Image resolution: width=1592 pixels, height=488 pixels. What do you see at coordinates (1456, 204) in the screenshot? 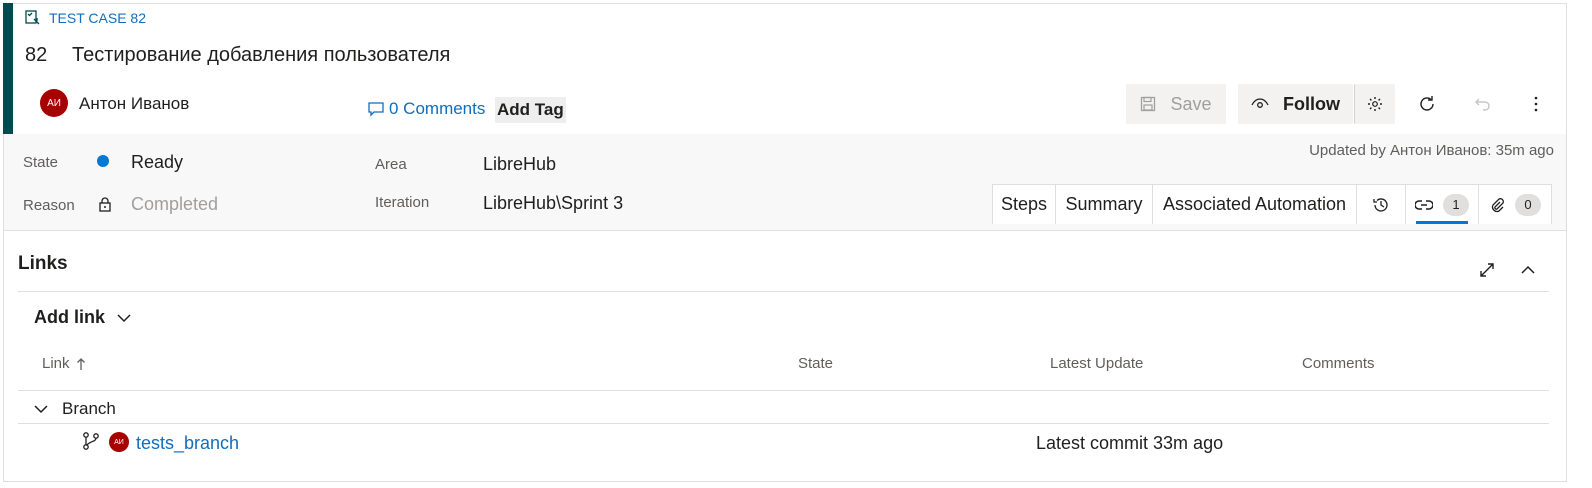
I see `links-count-badge: 1` at bounding box center [1456, 204].